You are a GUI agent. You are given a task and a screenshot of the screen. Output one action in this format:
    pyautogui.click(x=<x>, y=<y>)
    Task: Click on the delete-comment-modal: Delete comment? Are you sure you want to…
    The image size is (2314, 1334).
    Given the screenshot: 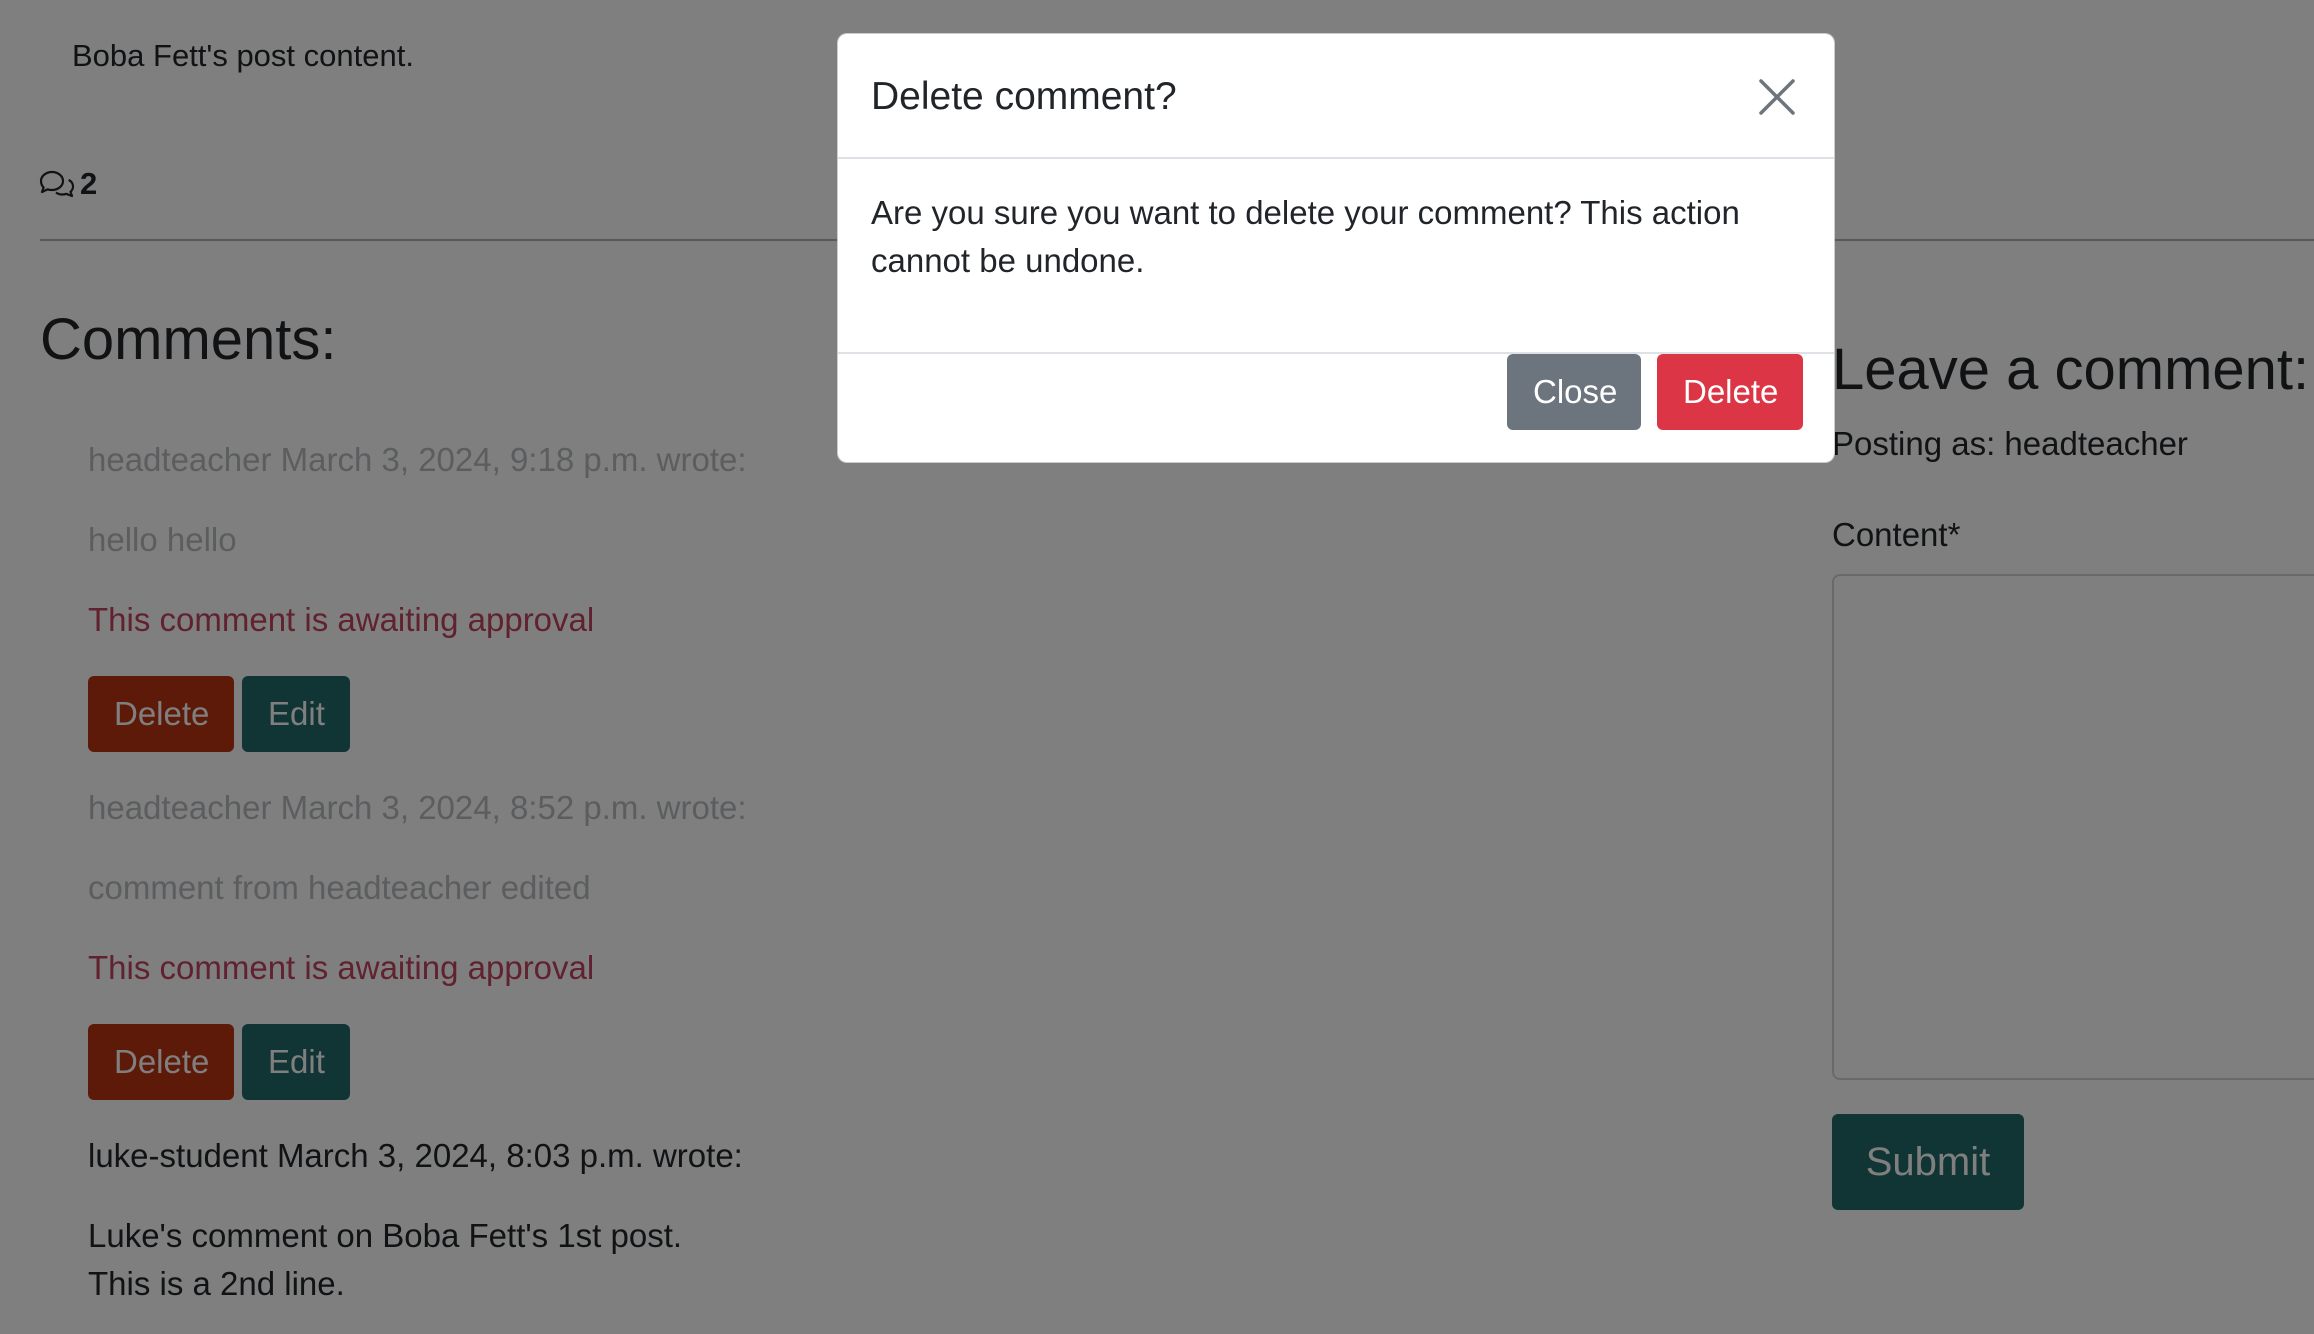 What is the action you would take?
    pyautogui.click(x=1336, y=248)
    